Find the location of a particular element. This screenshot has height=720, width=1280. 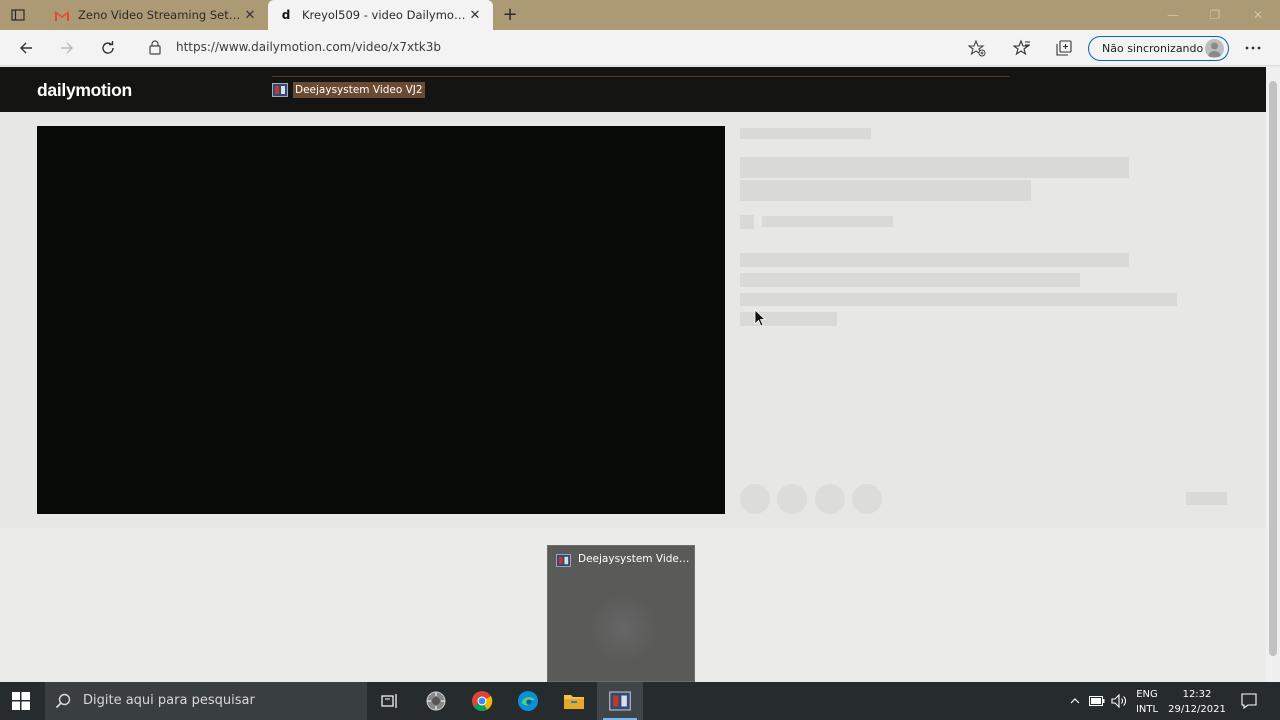

battery-icon is located at coordinates (1097, 701).